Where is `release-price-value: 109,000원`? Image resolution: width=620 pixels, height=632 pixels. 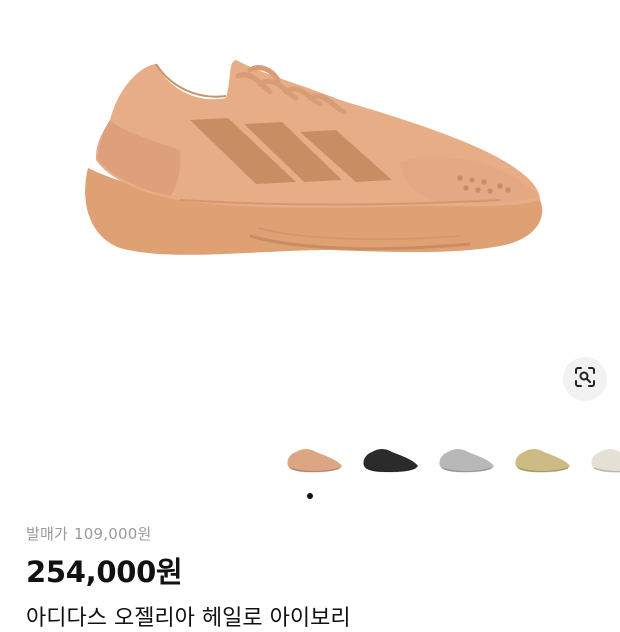
release-price-value: 109,000원 is located at coordinates (113, 534).